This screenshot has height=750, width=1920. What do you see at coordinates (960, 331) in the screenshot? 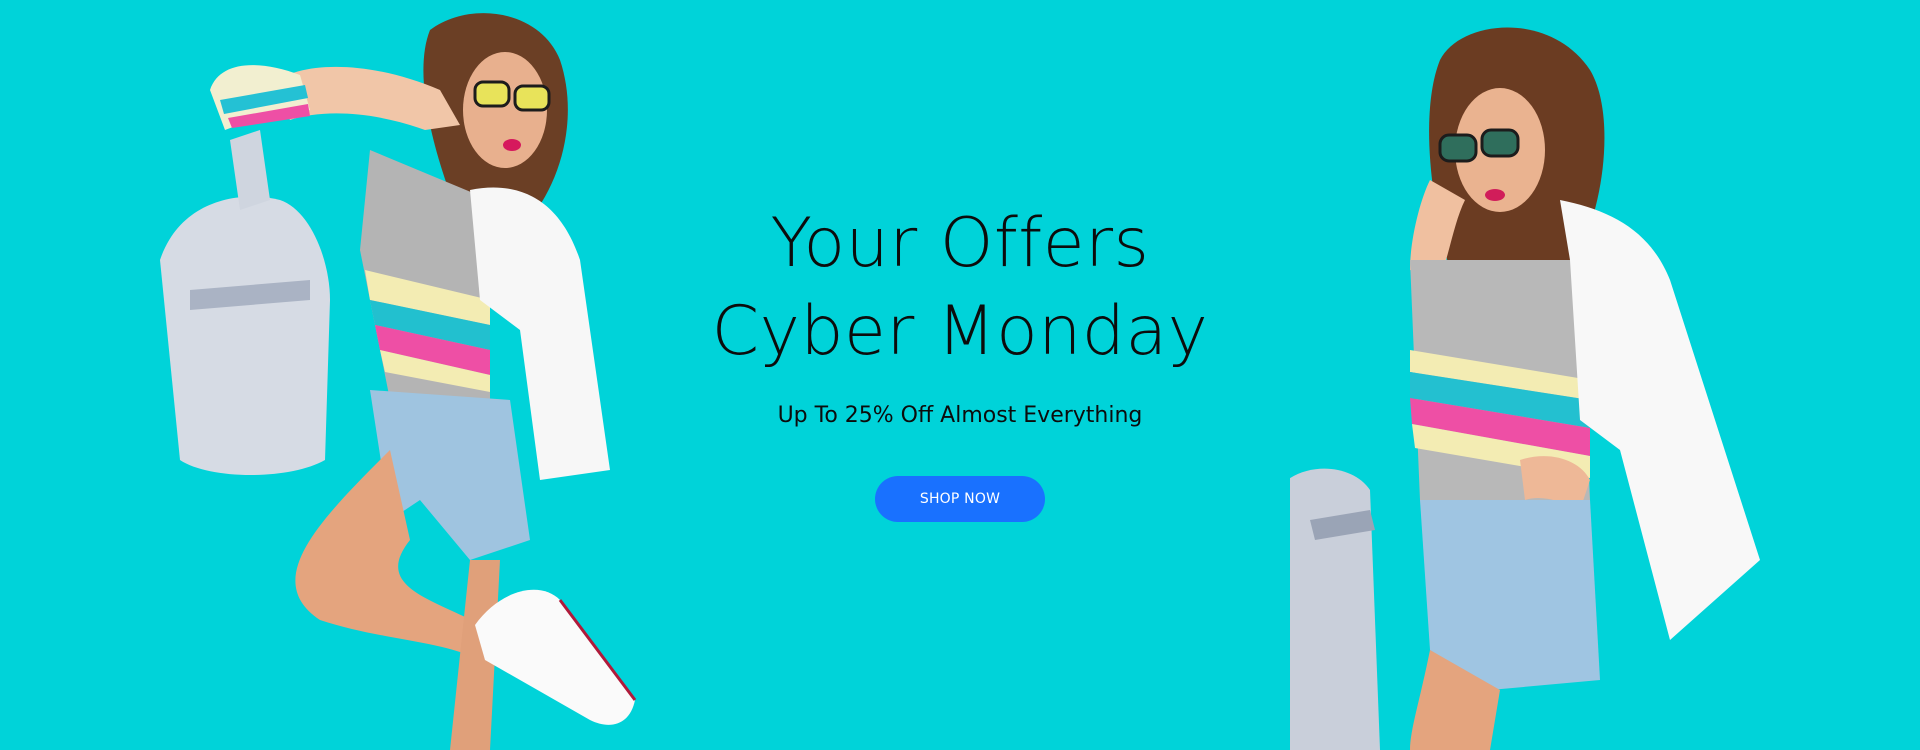
I see `hero-title-line2: Cyber Monday` at bounding box center [960, 331].